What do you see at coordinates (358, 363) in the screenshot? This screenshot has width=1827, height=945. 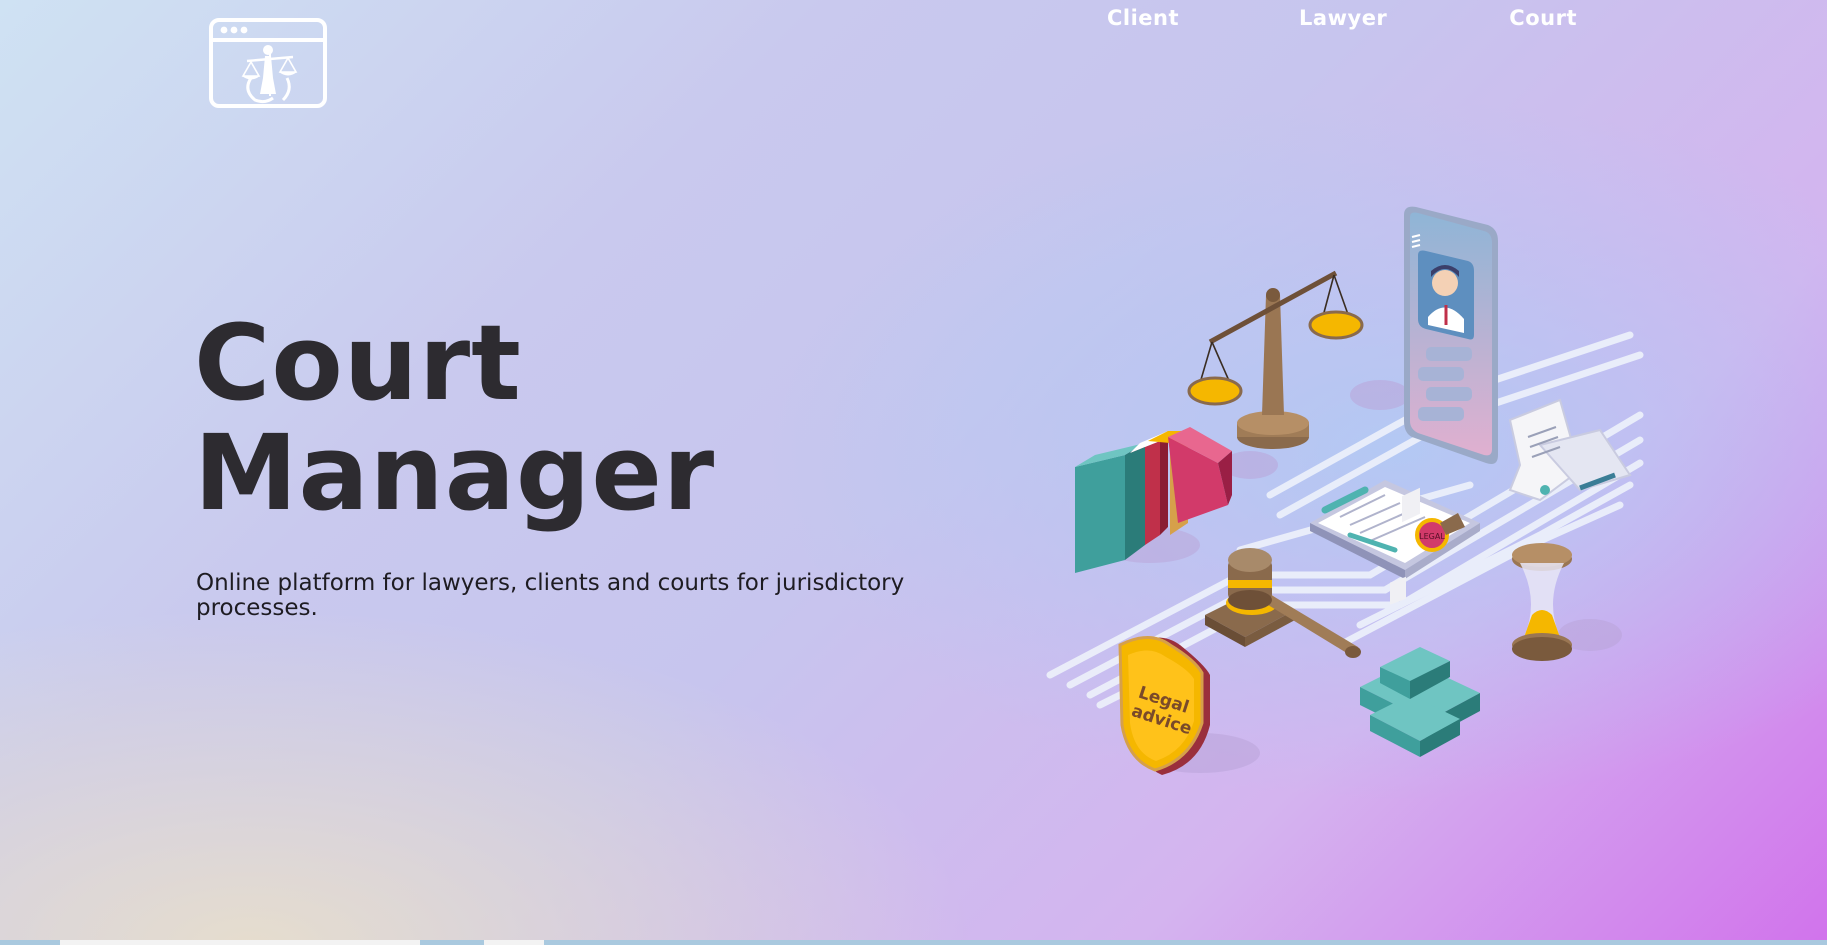 I see `hero-title-line-1: Court` at bounding box center [358, 363].